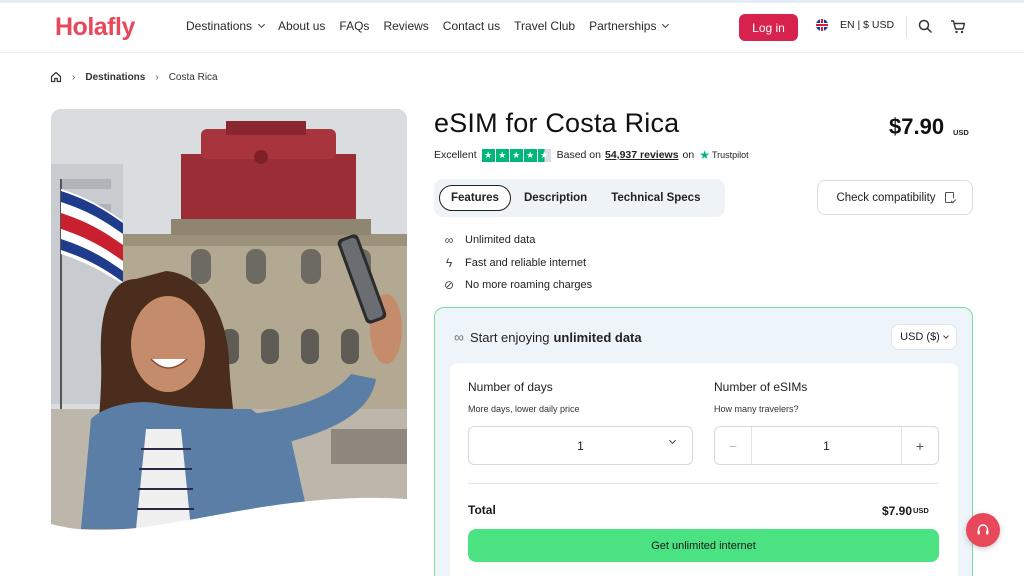  What do you see at coordinates (949, 197) in the screenshot?
I see `phone-check-icon` at bounding box center [949, 197].